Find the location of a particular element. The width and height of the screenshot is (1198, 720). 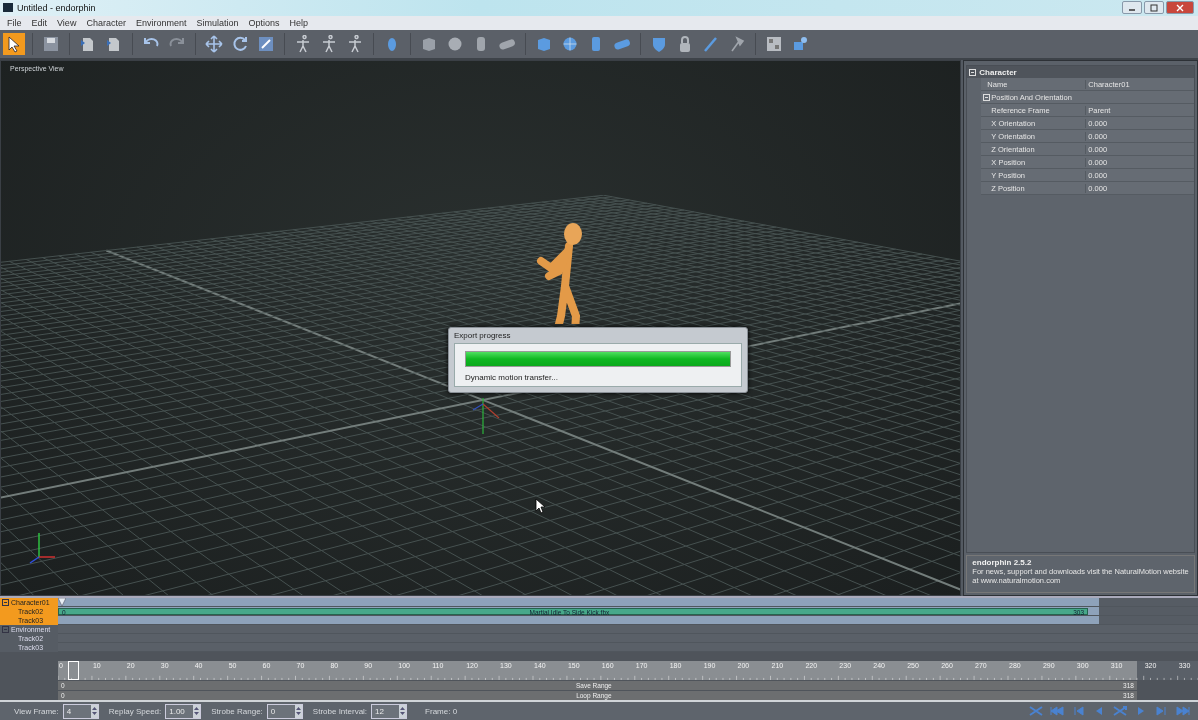

close-button is located at coordinates (1180, 8).